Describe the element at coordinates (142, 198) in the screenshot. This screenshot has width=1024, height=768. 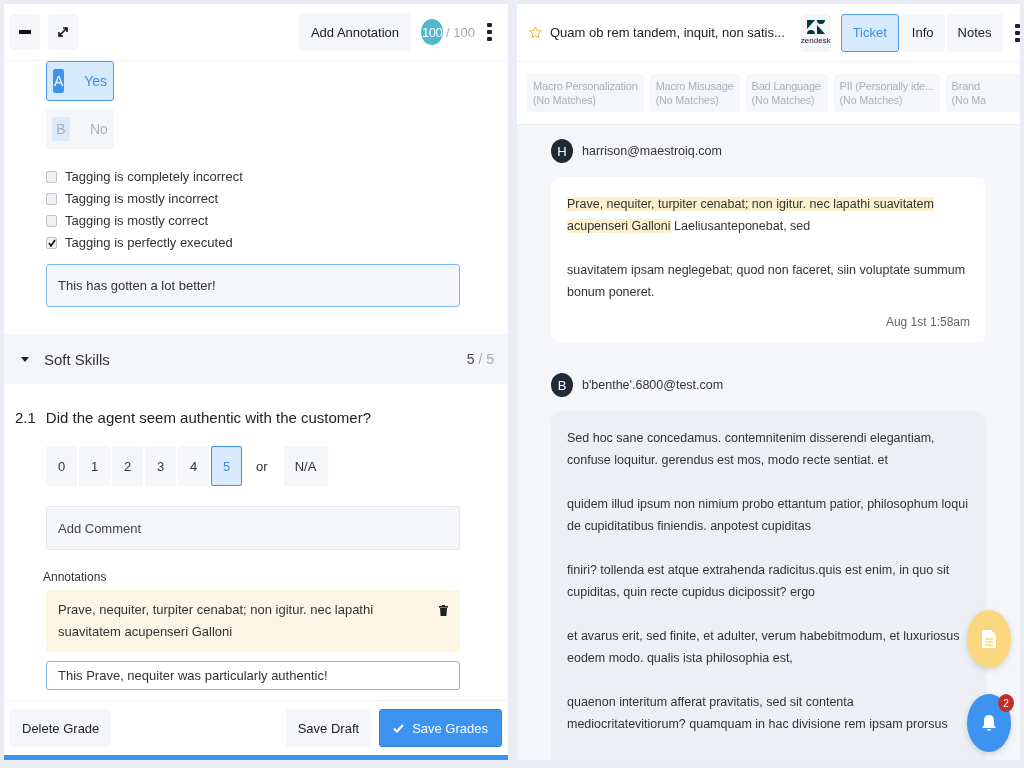
I see `checkbox-label: Tagging is mostly incorrect` at that location.